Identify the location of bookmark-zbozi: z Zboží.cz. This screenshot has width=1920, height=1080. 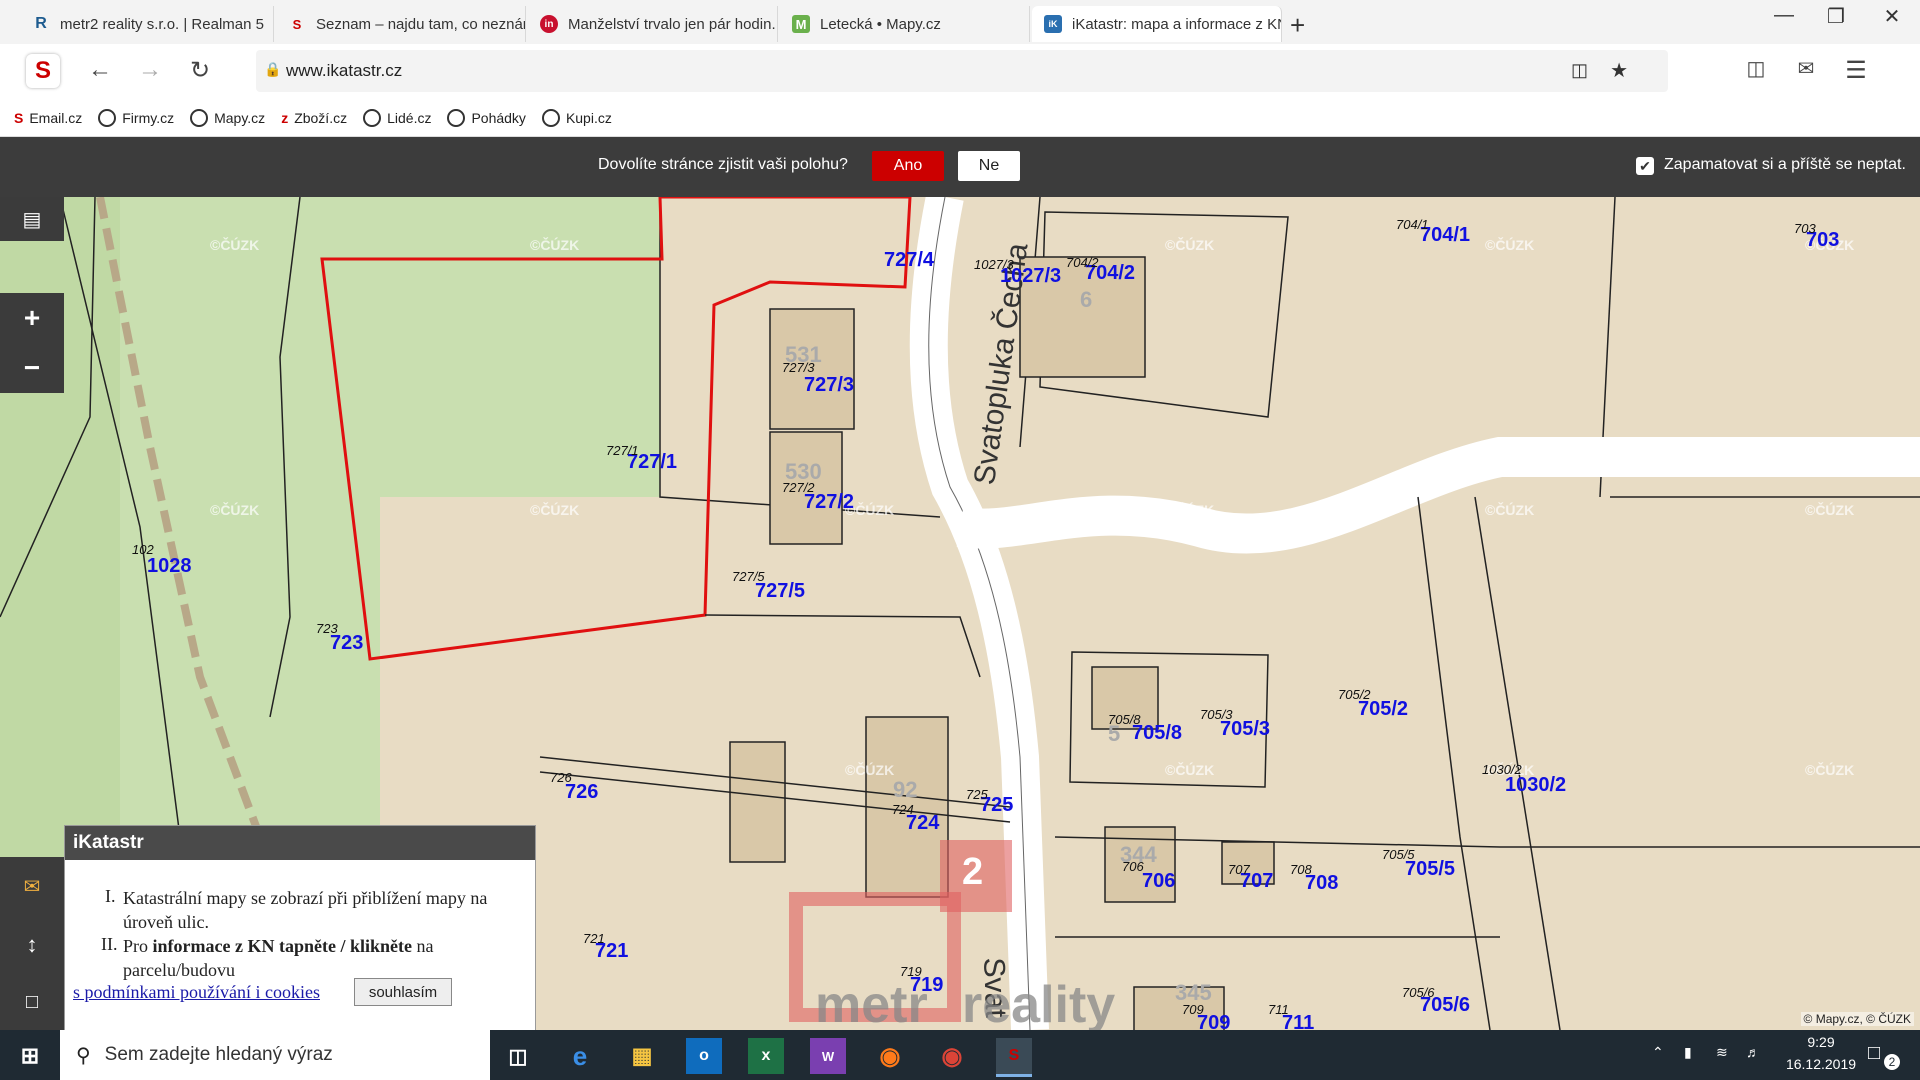
(314, 118).